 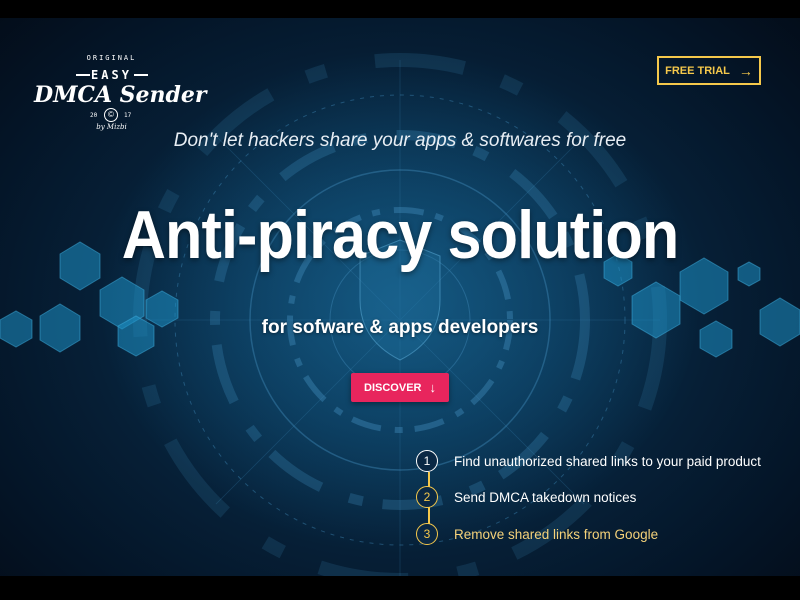 I want to click on step-text: Send DMCA takedown notices, so click(x=545, y=497).